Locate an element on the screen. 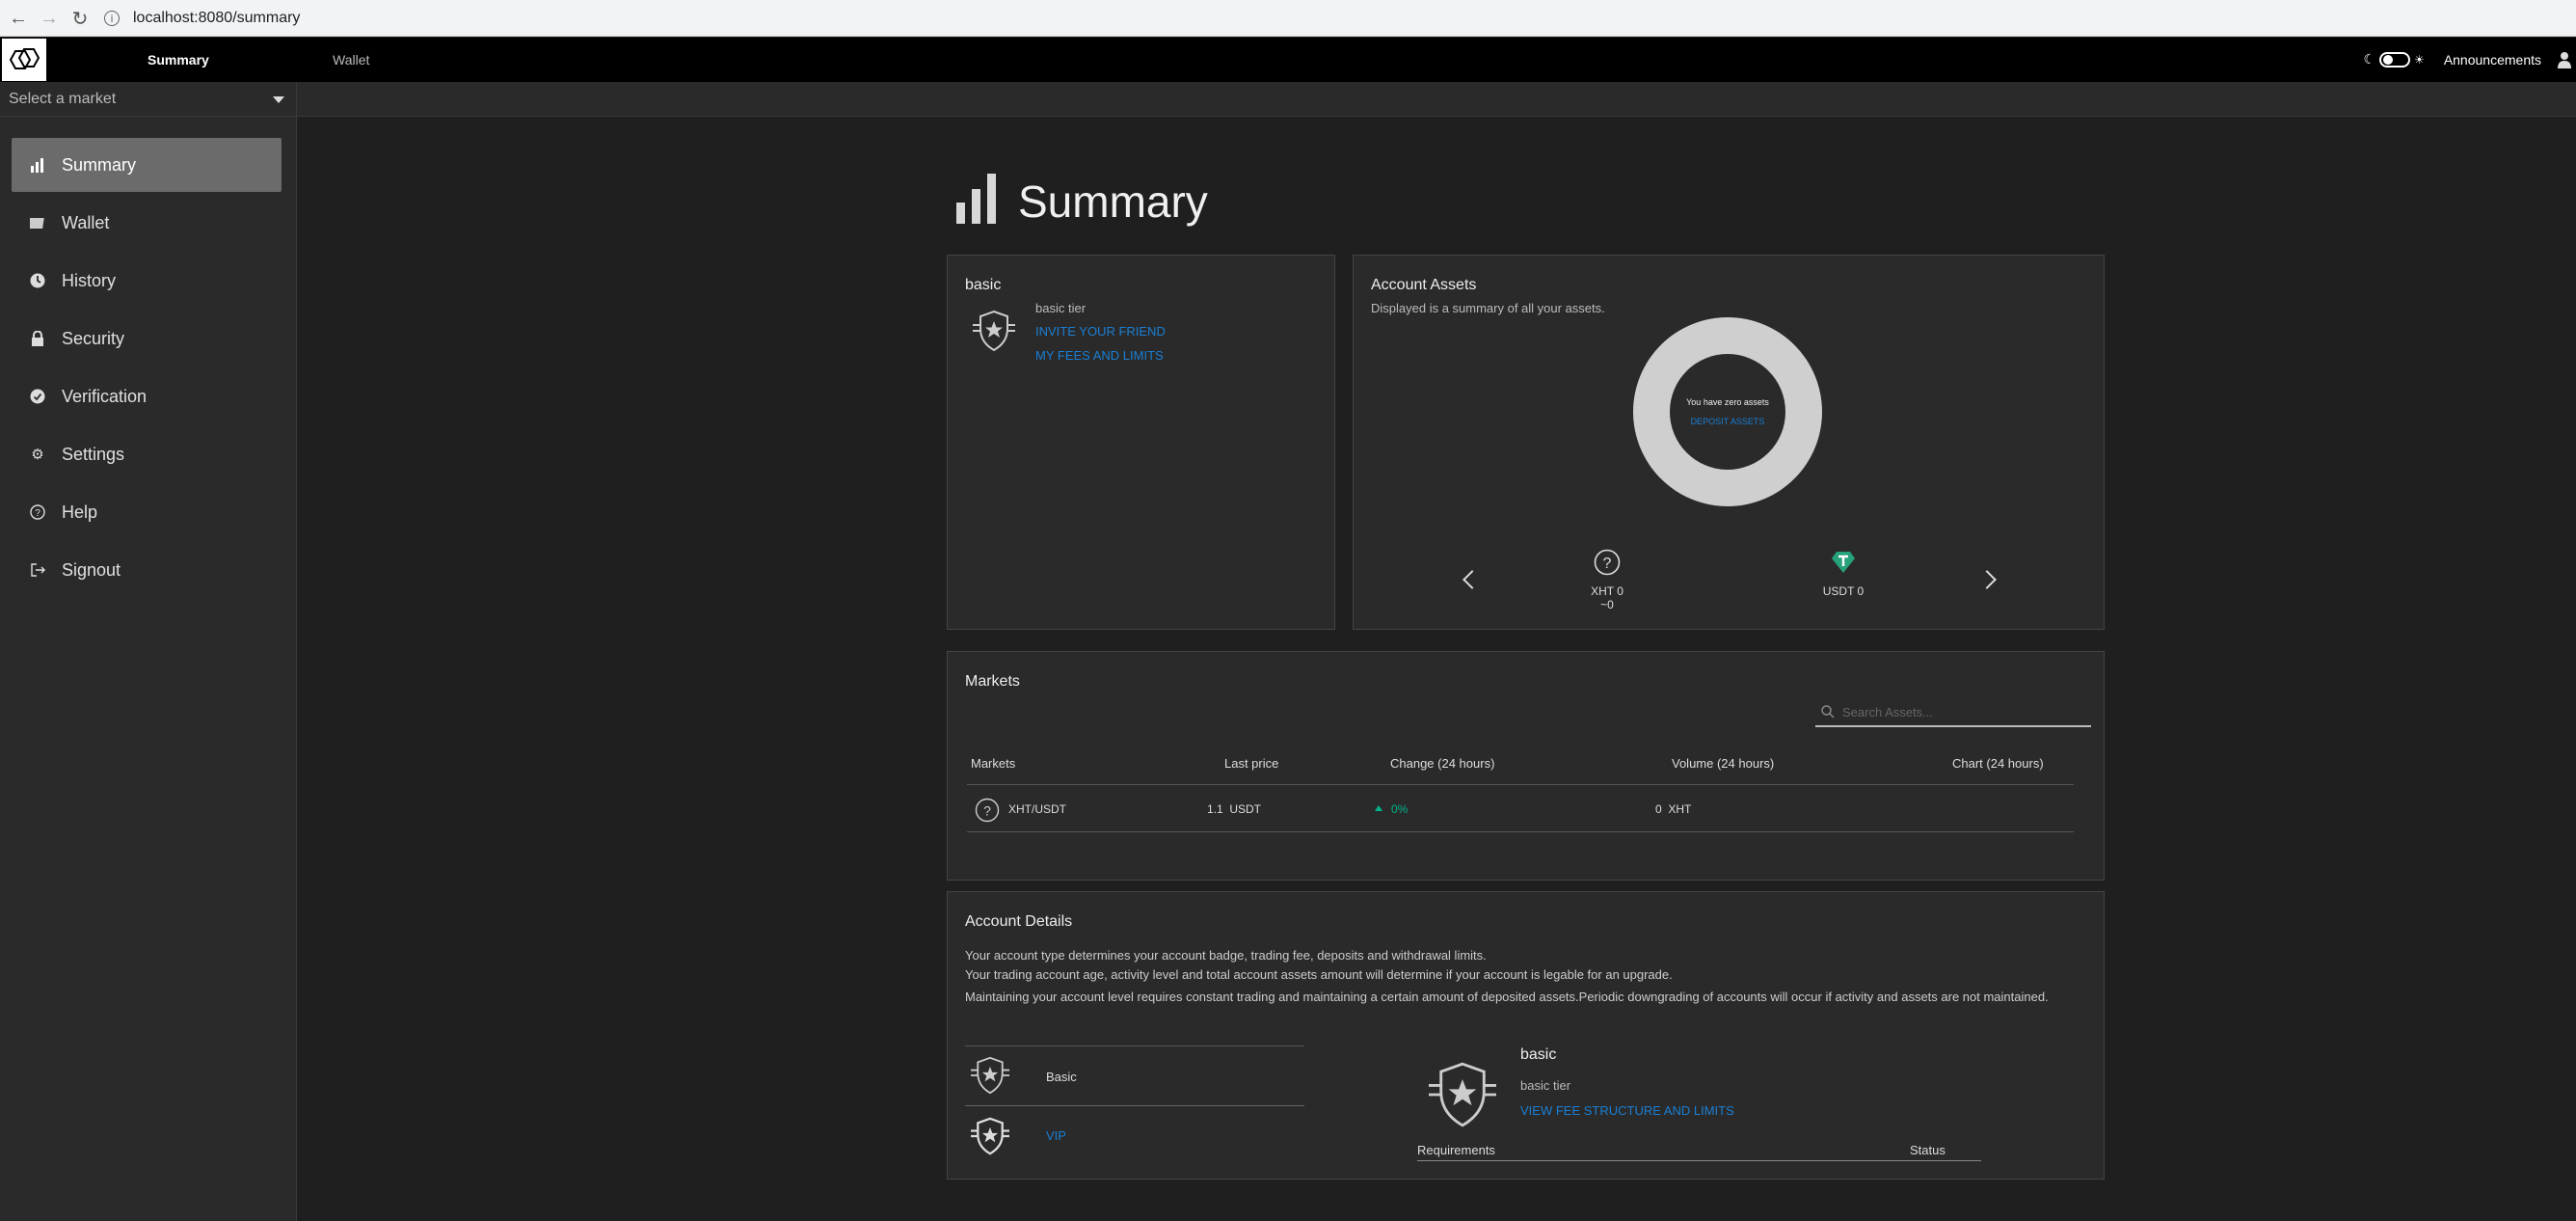  tier-card-title: basic is located at coordinates (984, 285).